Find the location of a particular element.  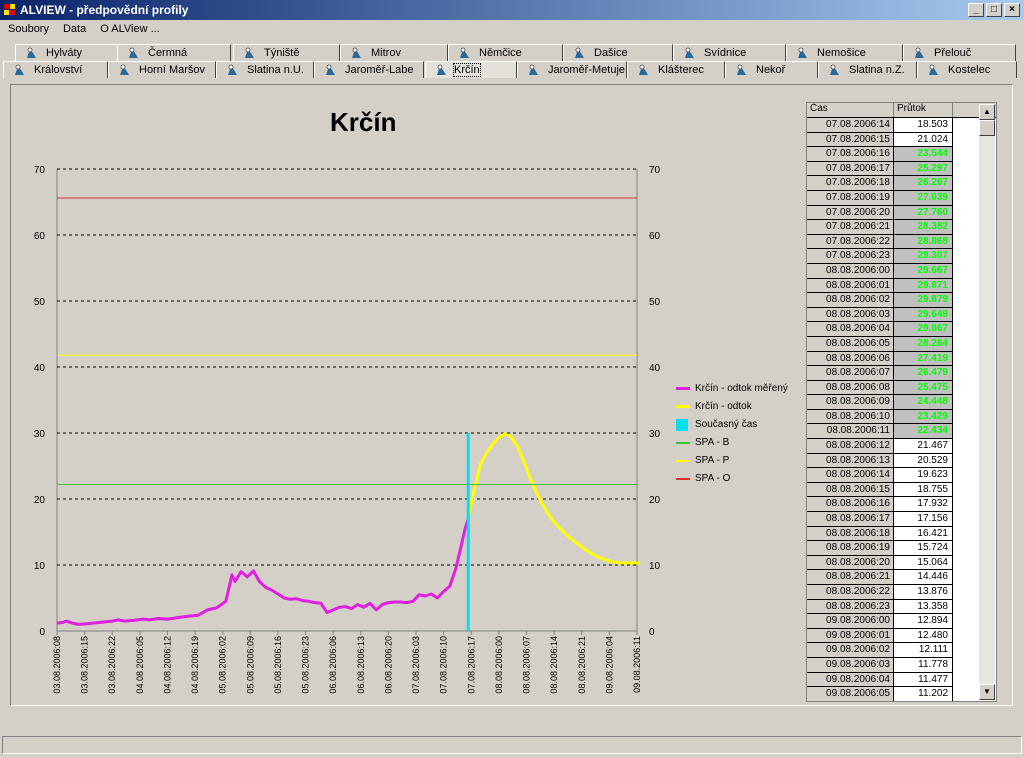

table-row: 08.08.2006:09 24.448 is located at coordinates (901, 402).